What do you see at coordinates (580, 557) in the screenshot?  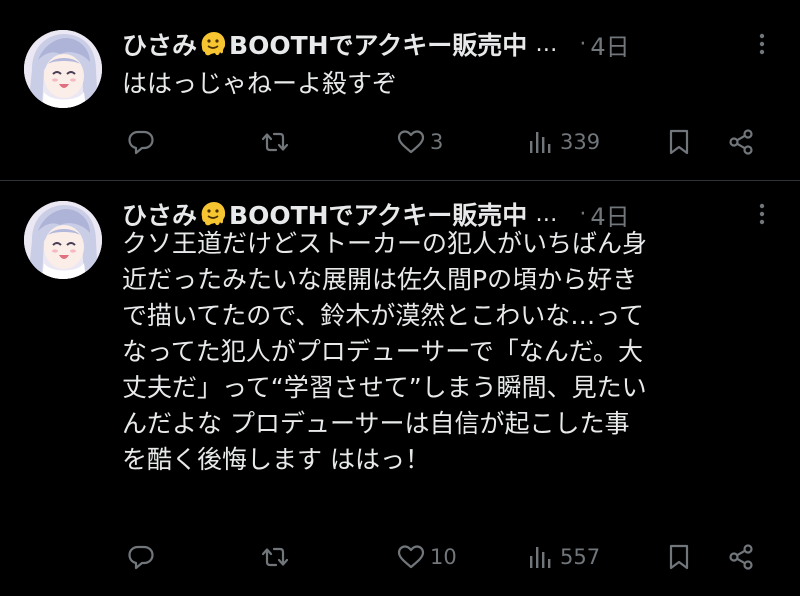 I see `views-count: 557` at bounding box center [580, 557].